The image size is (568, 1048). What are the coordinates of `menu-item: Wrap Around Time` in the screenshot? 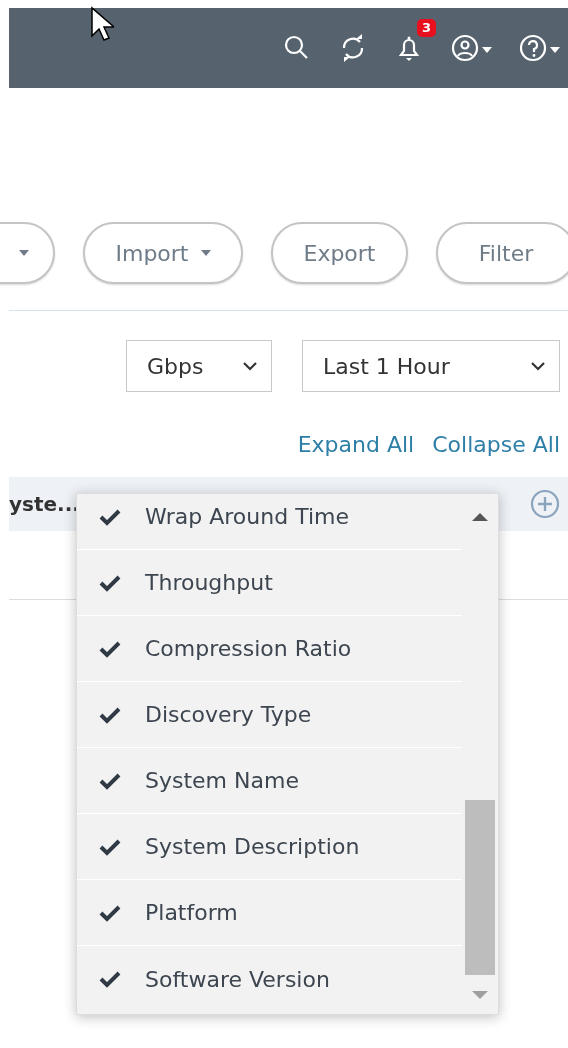 It's located at (269, 517).